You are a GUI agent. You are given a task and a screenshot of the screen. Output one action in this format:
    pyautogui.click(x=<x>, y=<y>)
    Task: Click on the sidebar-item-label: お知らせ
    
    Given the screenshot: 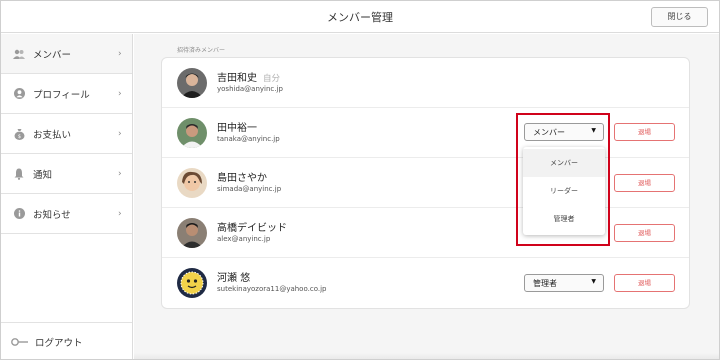 What is the action you would take?
    pyautogui.click(x=52, y=215)
    